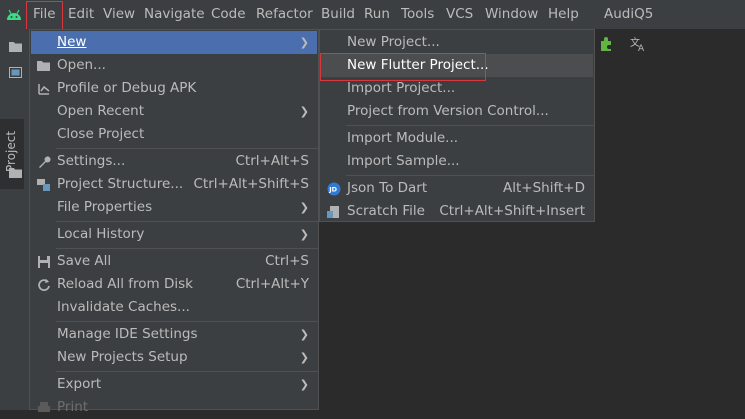  Describe the element at coordinates (272, 284) in the screenshot. I see `menu-item-reload-all-shortcut: Ctrl+Alt+Y` at that location.